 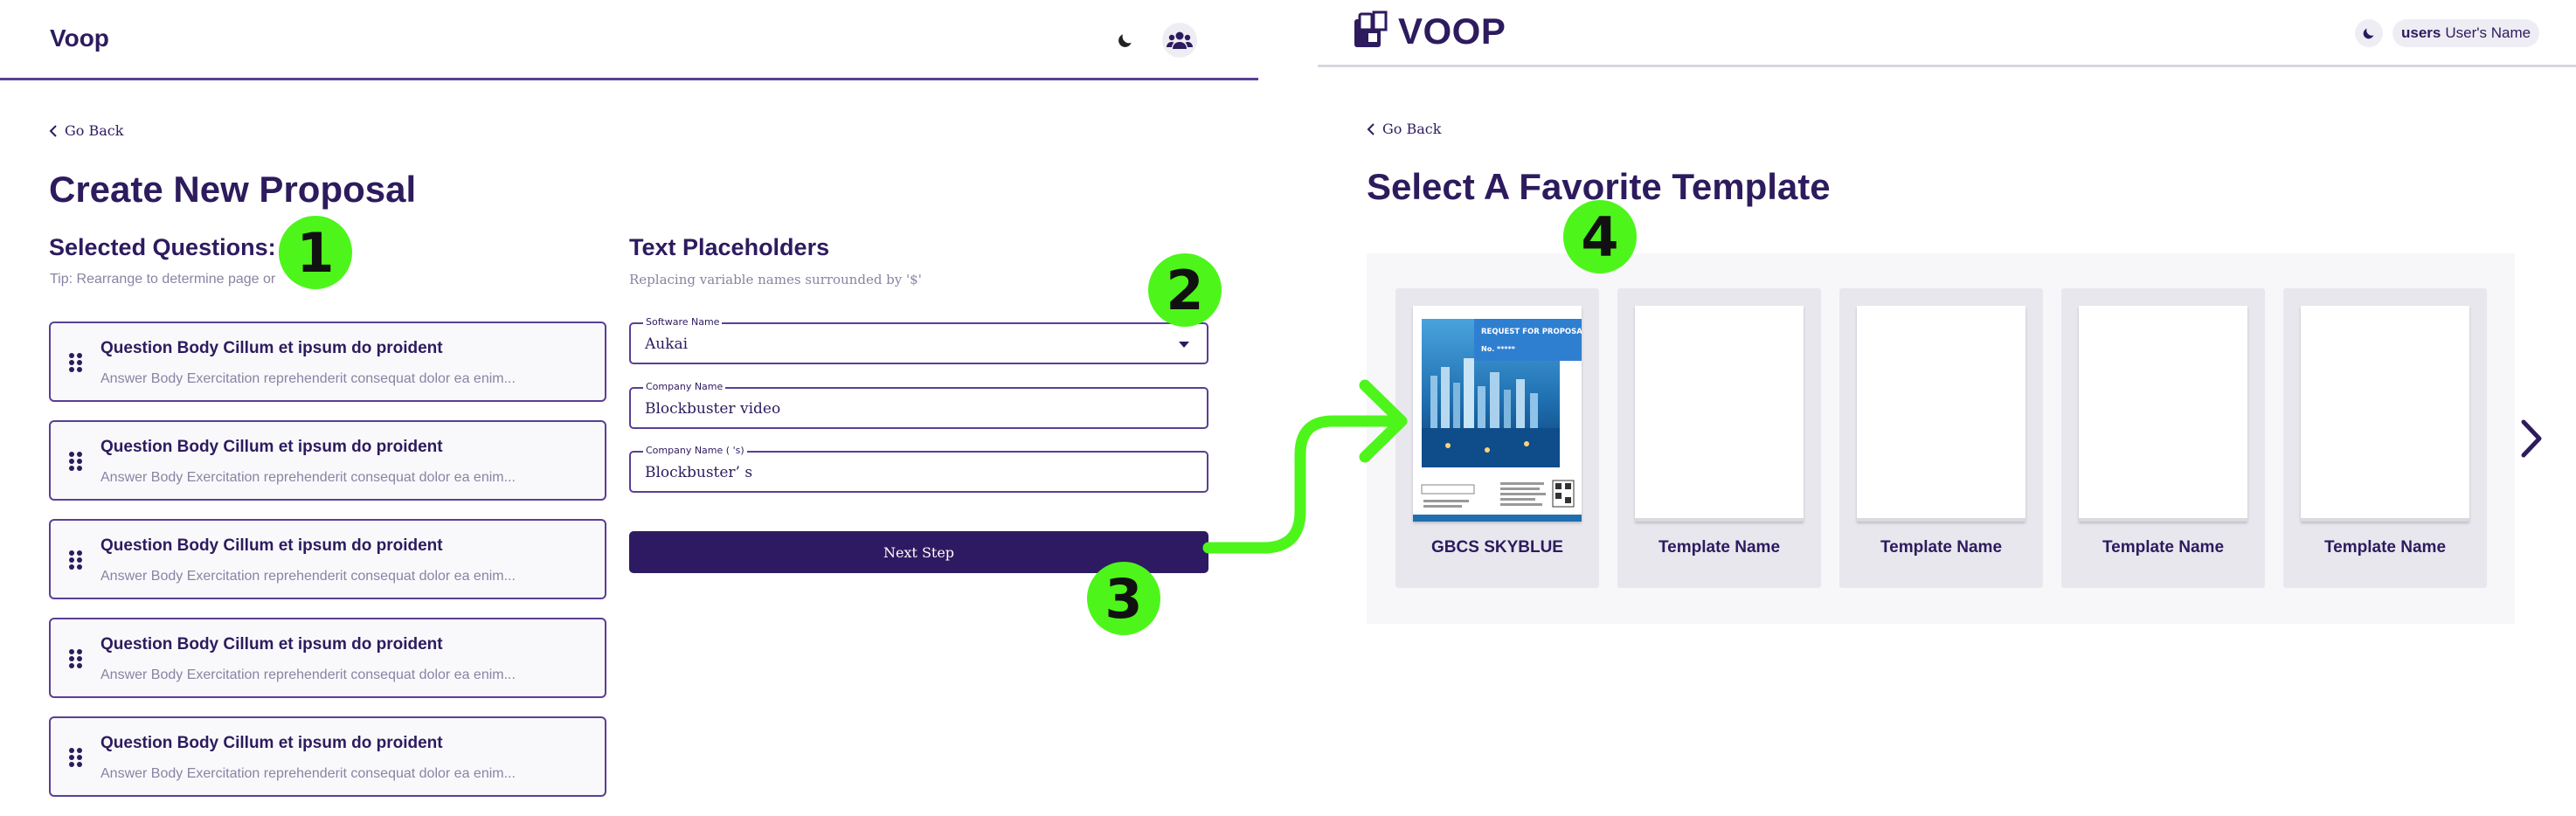 I want to click on company-name-field: Company Name Blockbuster video, so click(x=918, y=405).